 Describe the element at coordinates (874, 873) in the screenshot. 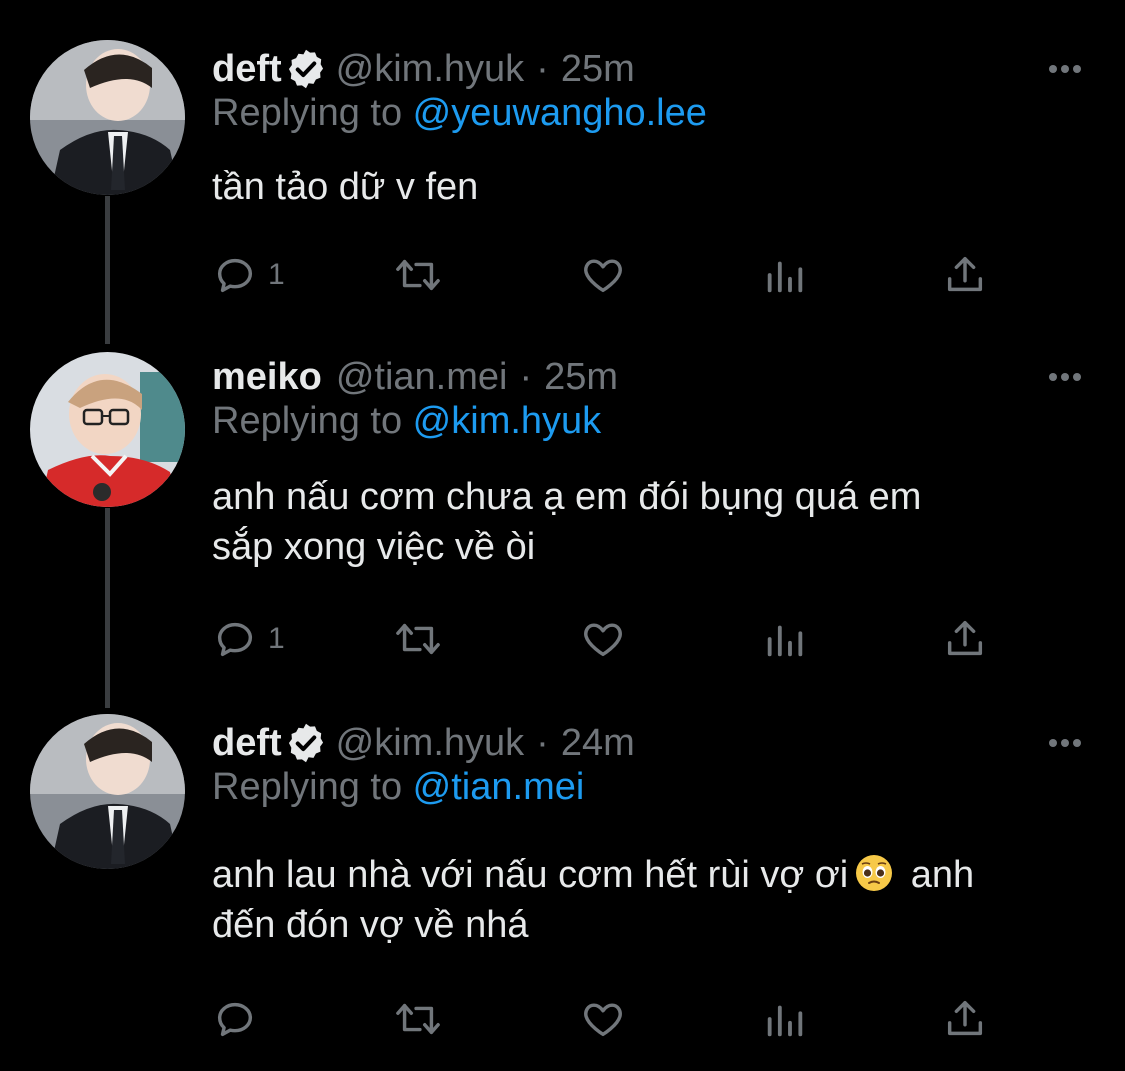

I see `pleading-face-emoji` at that location.